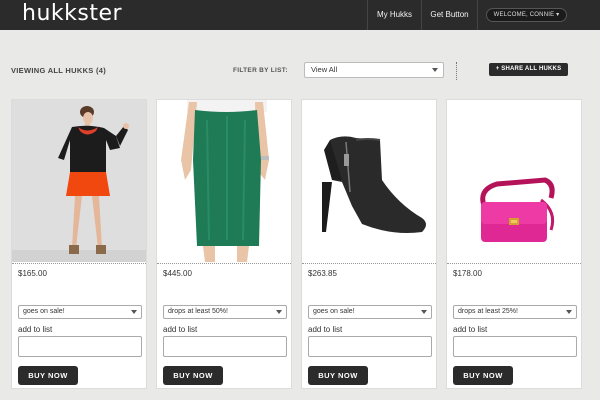  Describe the element at coordinates (526, 15) in the screenshot. I see `user-menu-button: WELCOME, CONNIE ▾` at that location.